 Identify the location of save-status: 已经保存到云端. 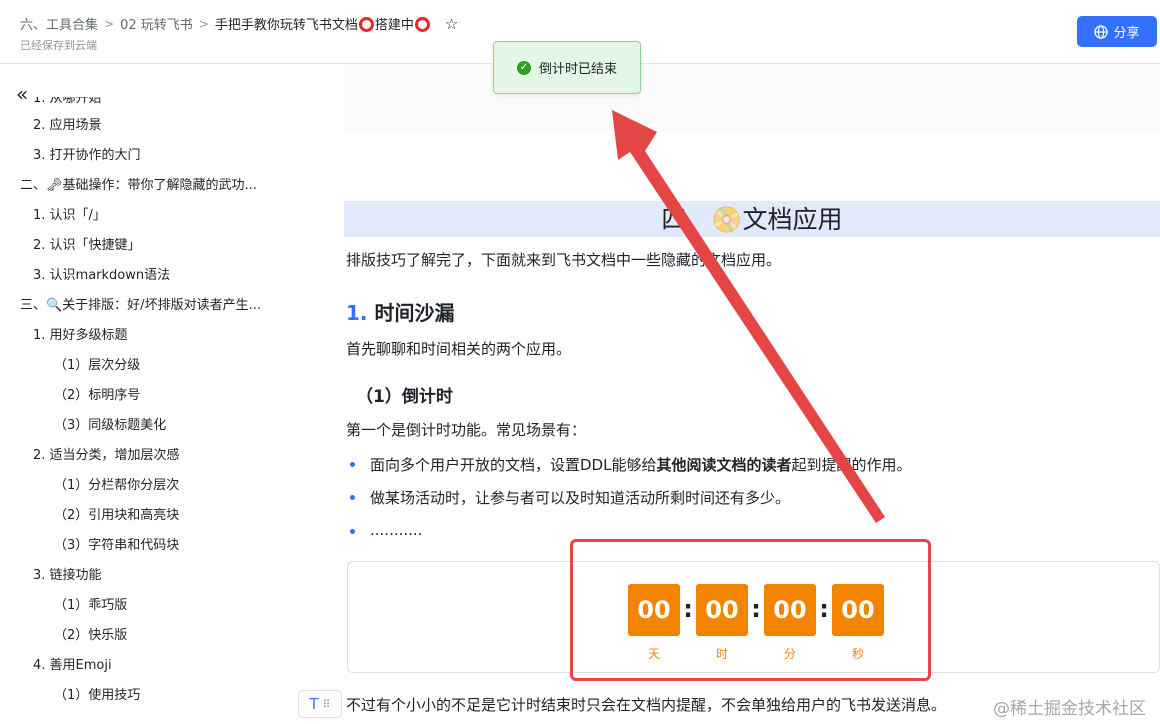
(58, 45).